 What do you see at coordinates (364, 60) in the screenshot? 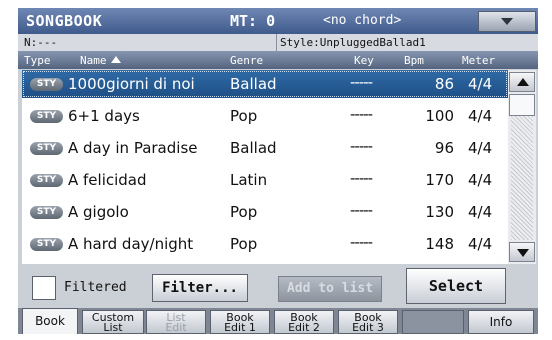
I see `column-key: Key` at bounding box center [364, 60].